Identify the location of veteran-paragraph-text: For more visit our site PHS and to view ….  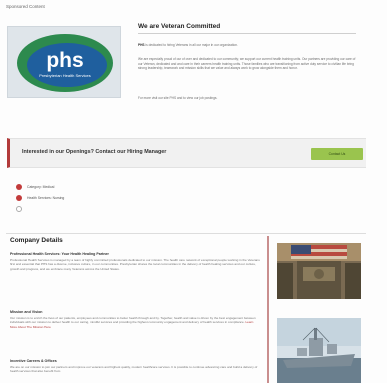
(178, 98).